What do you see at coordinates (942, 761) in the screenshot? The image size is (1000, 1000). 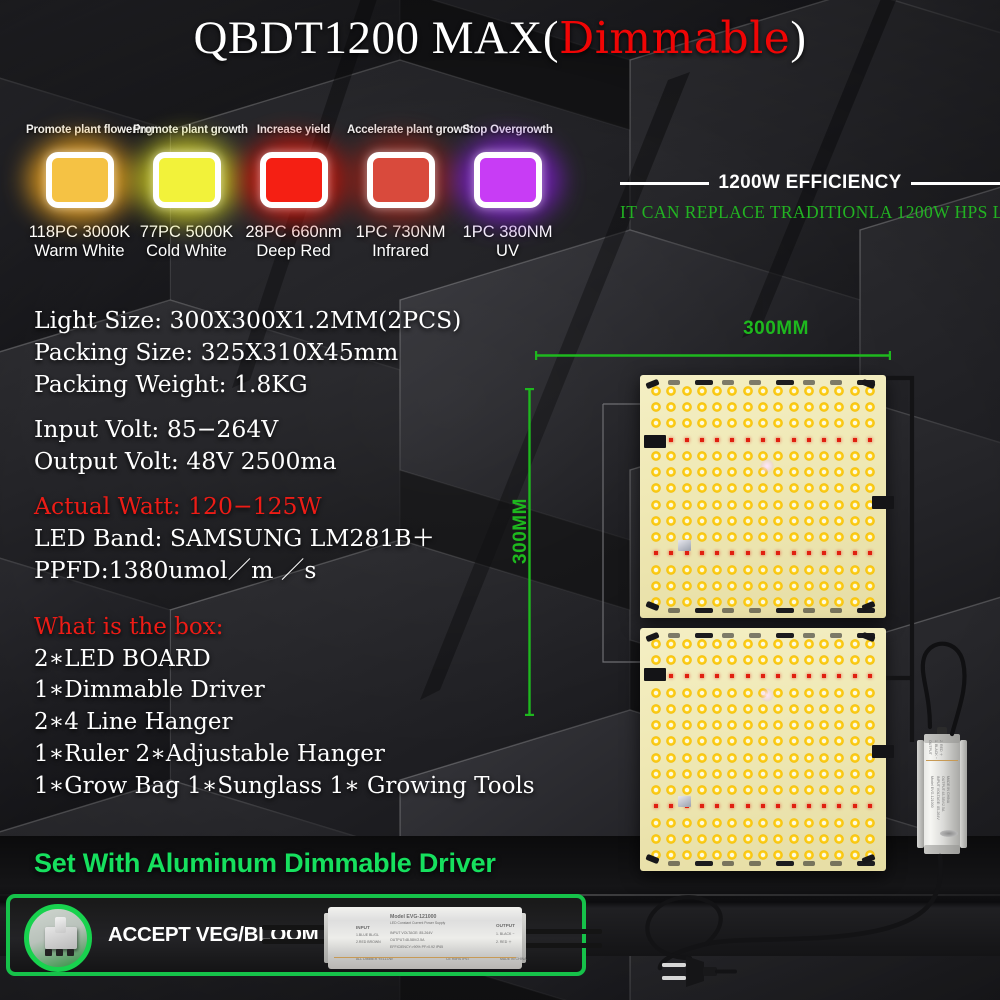 I see `driver-label-stripe` at bounding box center [942, 761].